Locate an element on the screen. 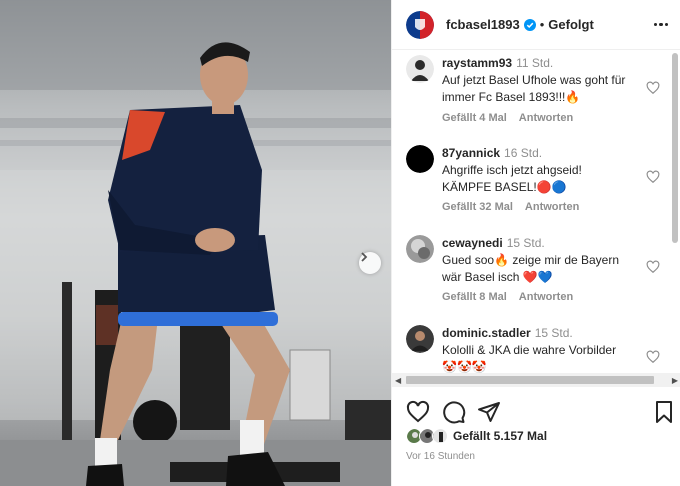  comments-vertical-scrollbar is located at coordinates (675, 212).